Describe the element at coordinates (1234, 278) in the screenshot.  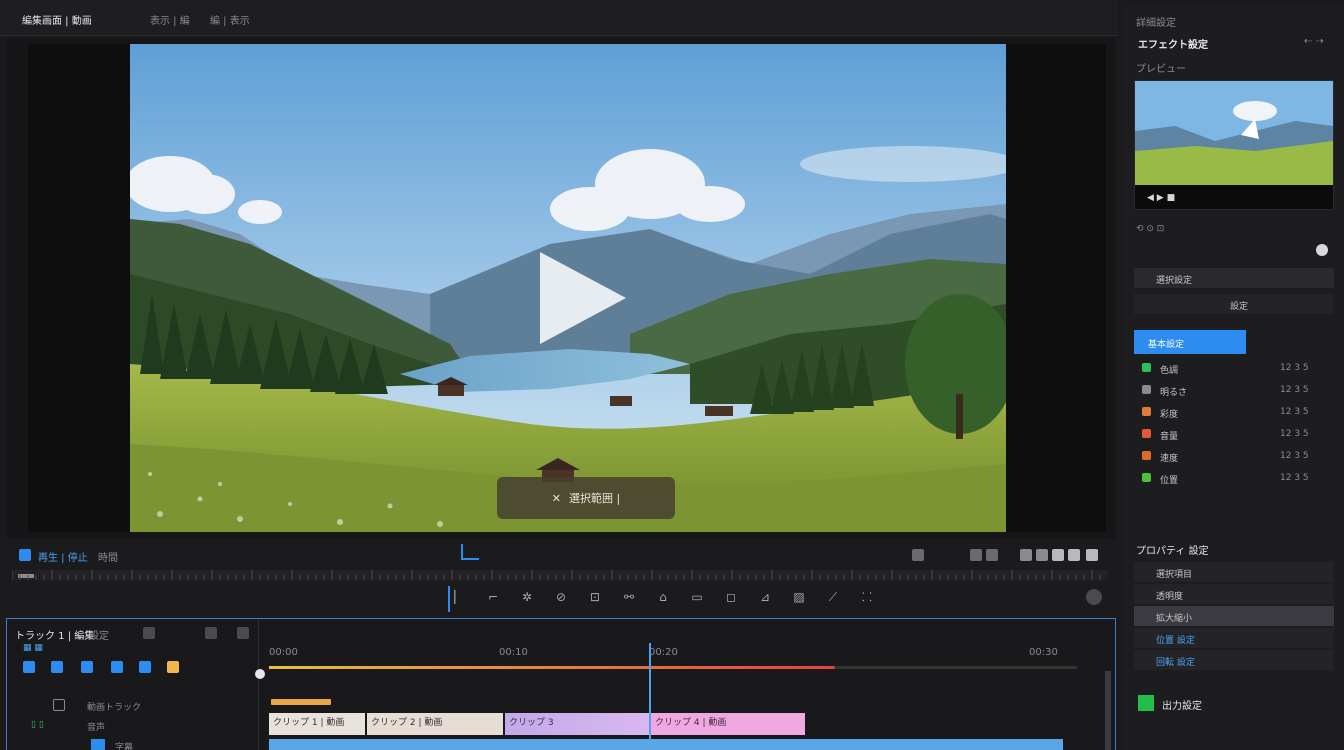
I see `input-row: 選択設定` at that location.